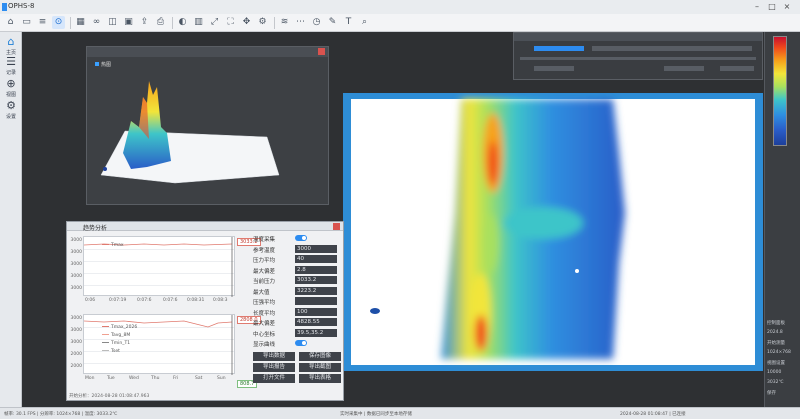  Describe the element at coordinates (783, 393) in the screenshot. I see `right-panel-item: 保存` at that location.